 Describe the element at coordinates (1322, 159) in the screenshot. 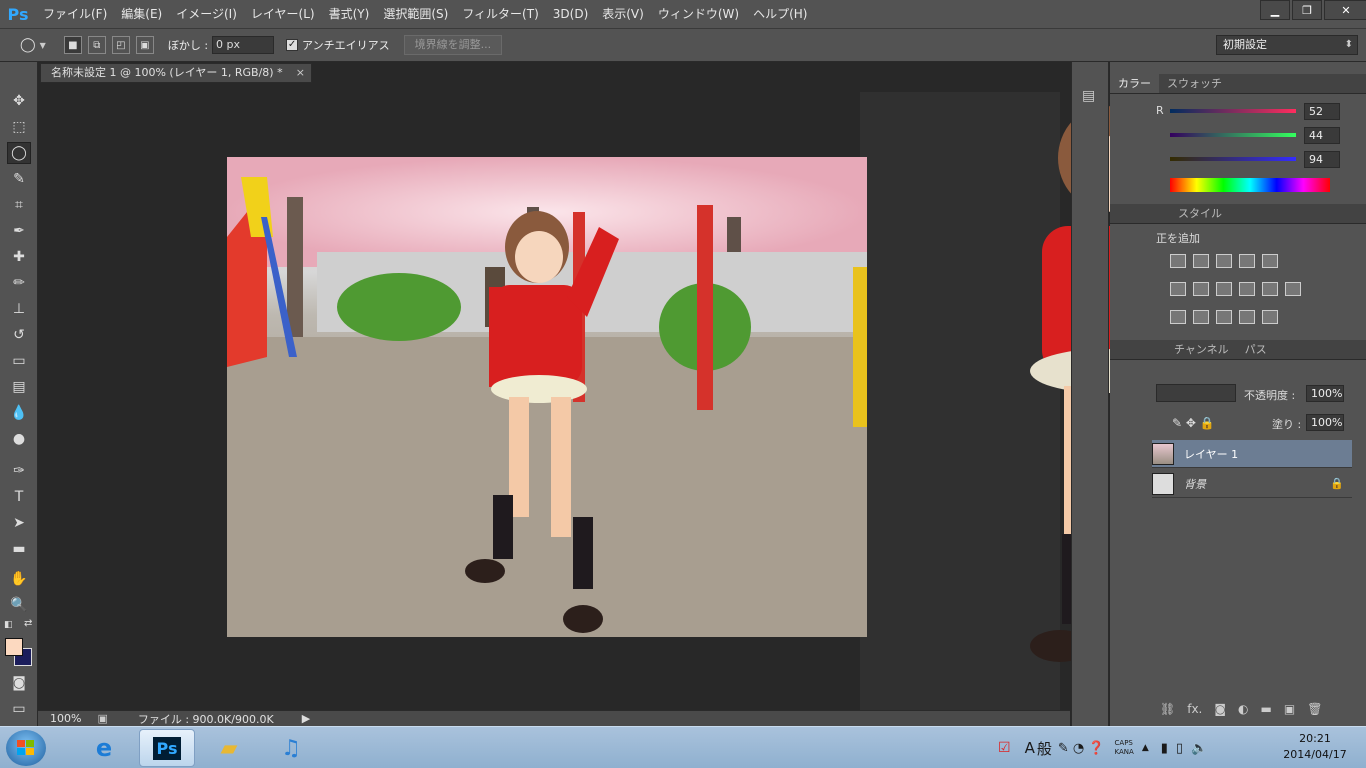

I see `blue-value: 94` at that location.